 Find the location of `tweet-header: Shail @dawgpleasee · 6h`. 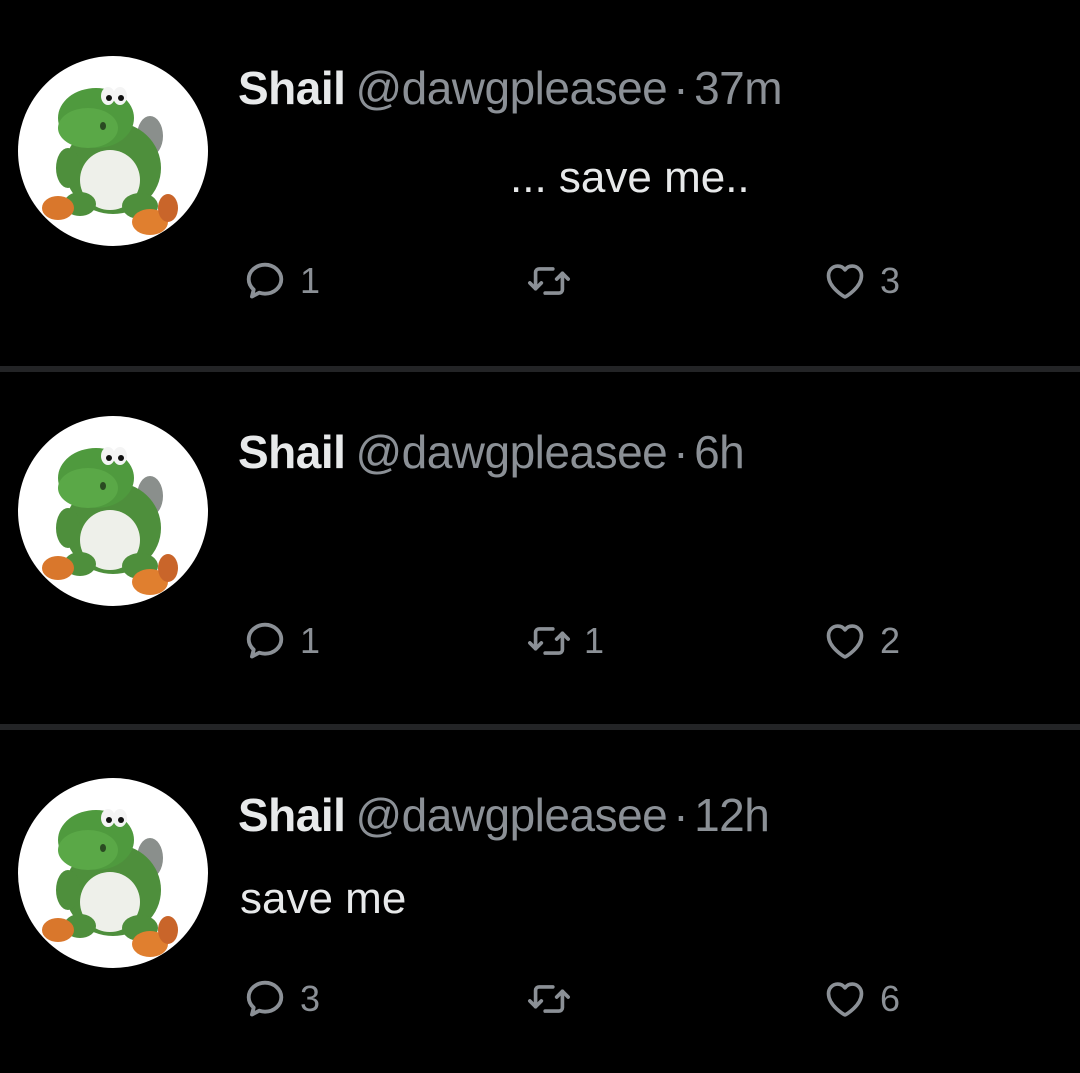

tweet-header: Shail @dawgpleasee · 6h is located at coordinates (491, 452).